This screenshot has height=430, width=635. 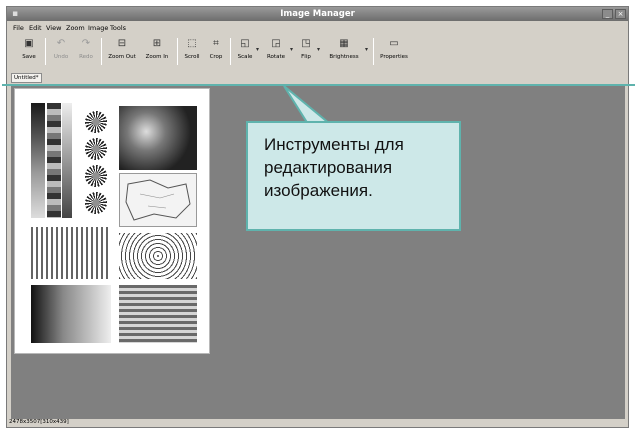 I want to click on callout-line-1: Инструменты для, so click(x=334, y=144).